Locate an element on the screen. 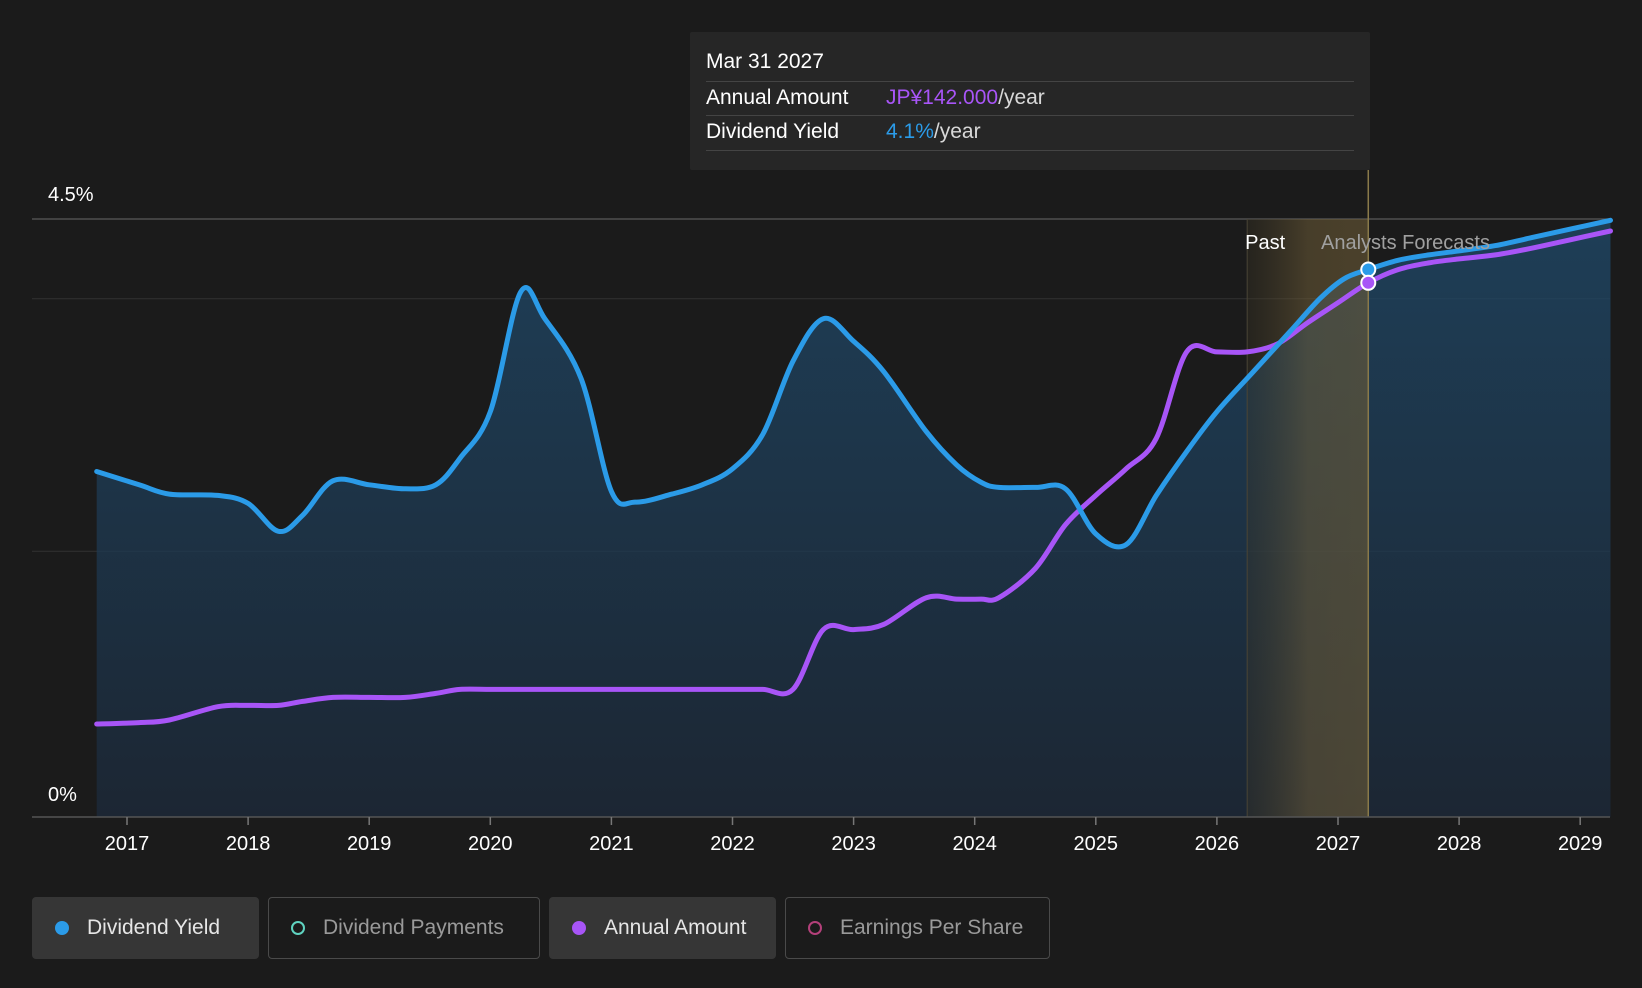  x-tick-label: 2028 is located at coordinates (1459, 844).